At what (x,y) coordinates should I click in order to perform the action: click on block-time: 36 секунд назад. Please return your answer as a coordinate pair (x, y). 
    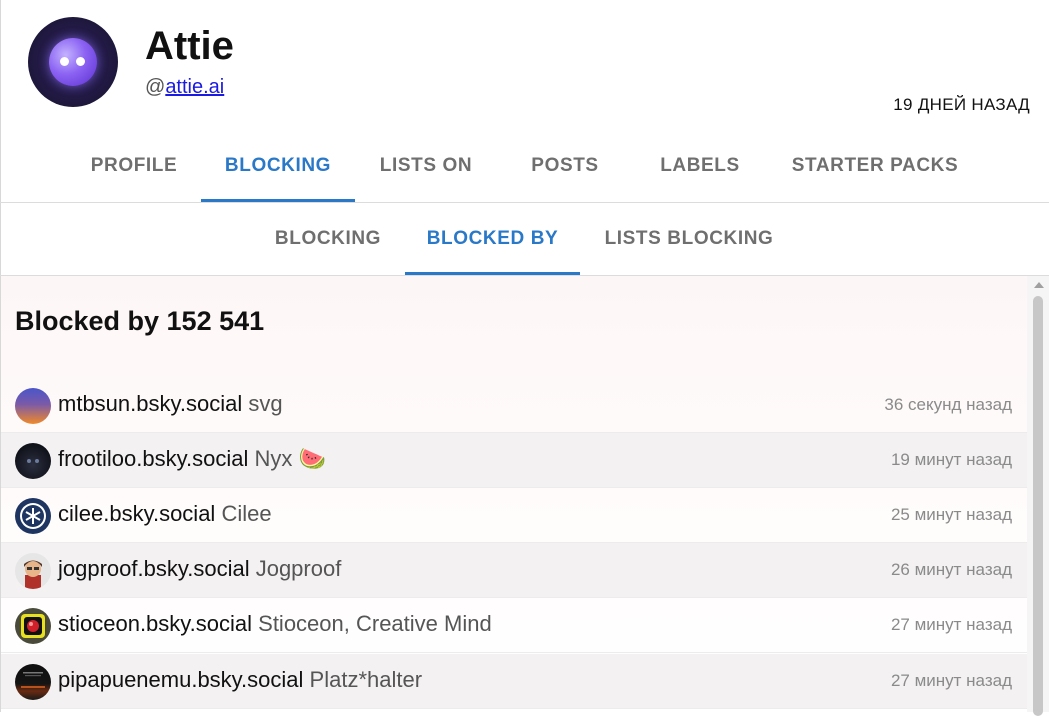
    Looking at the image, I should click on (948, 404).